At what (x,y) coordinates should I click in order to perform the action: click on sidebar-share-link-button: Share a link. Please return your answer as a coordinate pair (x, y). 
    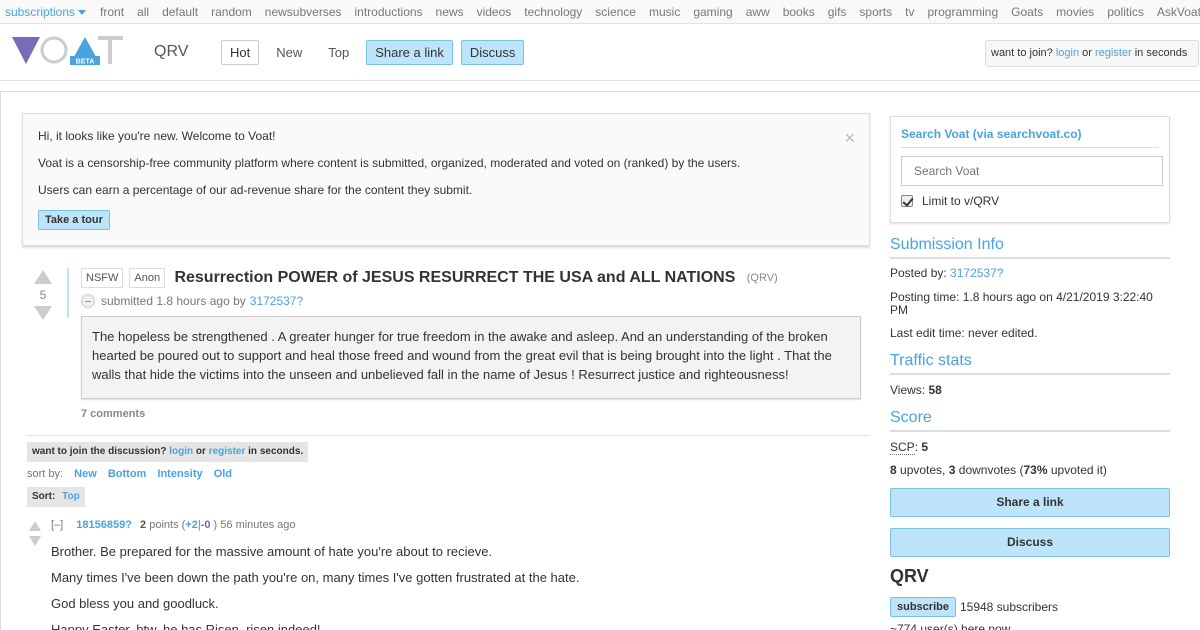
    Looking at the image, I should click on (1030, 502).